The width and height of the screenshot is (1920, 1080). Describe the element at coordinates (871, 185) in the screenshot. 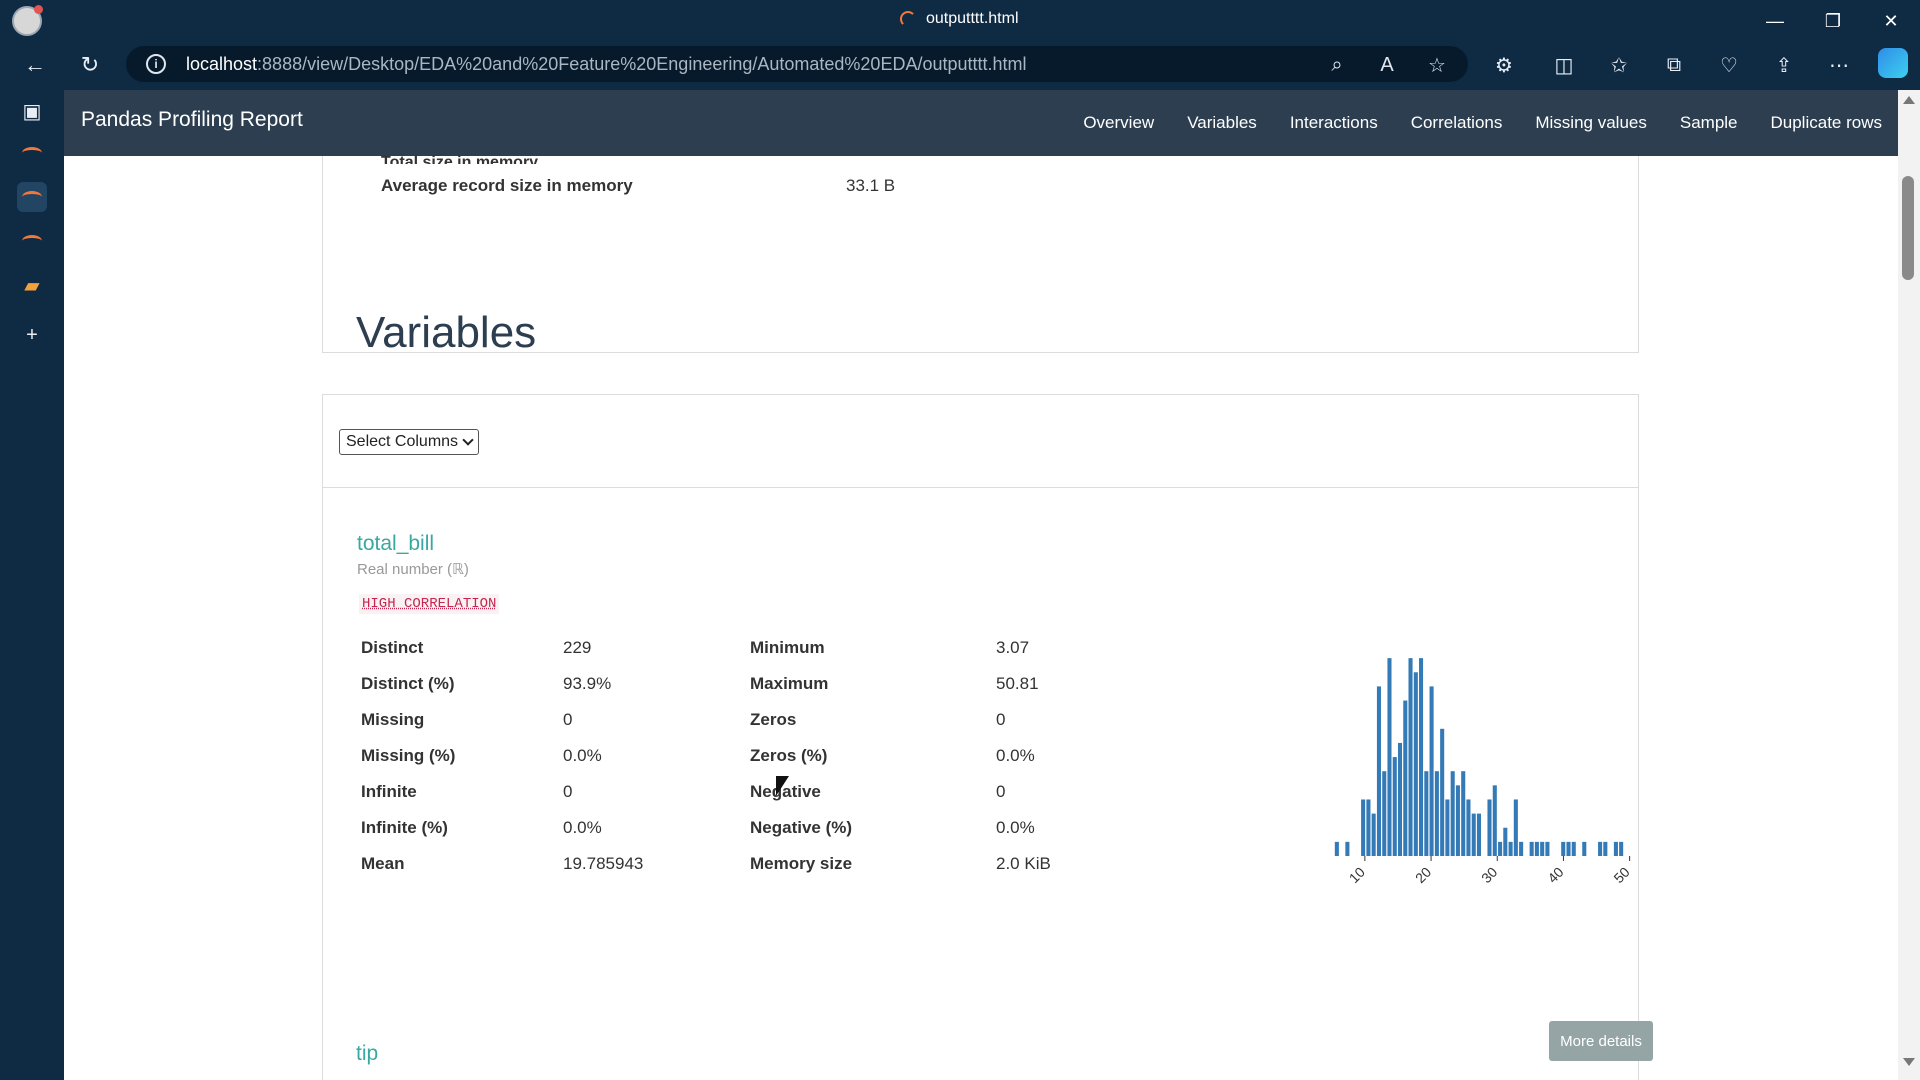

I see `avg-record-size-value: 33.1 B` at that location.